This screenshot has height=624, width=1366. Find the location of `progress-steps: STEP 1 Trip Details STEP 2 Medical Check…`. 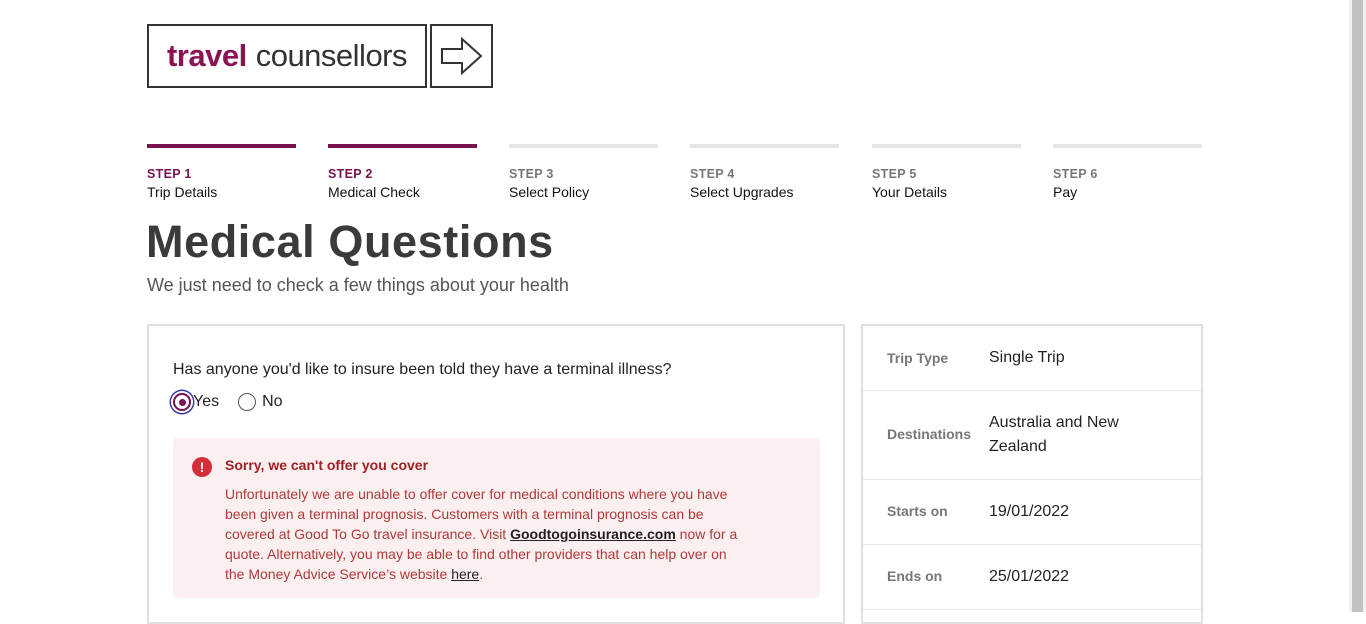

progress-steps: STEP 1 Trip Details STEP 2 Medical Check… is located at coordinates (674, 174).